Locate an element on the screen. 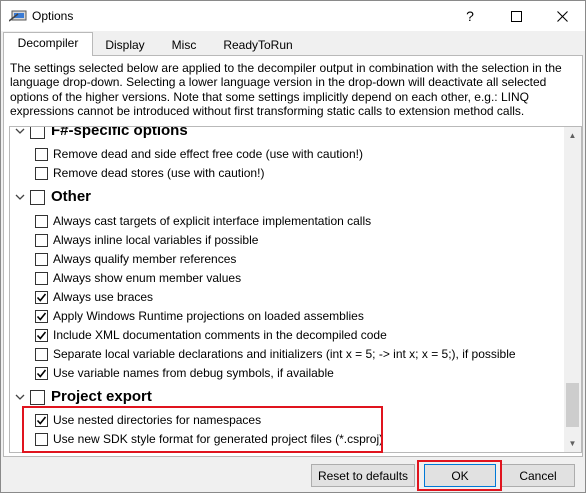  title-bar: Options ? is located at coordinates (293, 16).